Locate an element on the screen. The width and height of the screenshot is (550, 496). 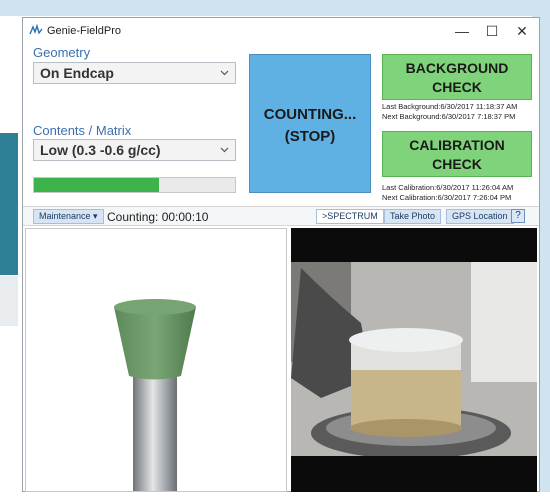
background-check-button: BACKGROUND CHECK is located at coordinates (457, 77).